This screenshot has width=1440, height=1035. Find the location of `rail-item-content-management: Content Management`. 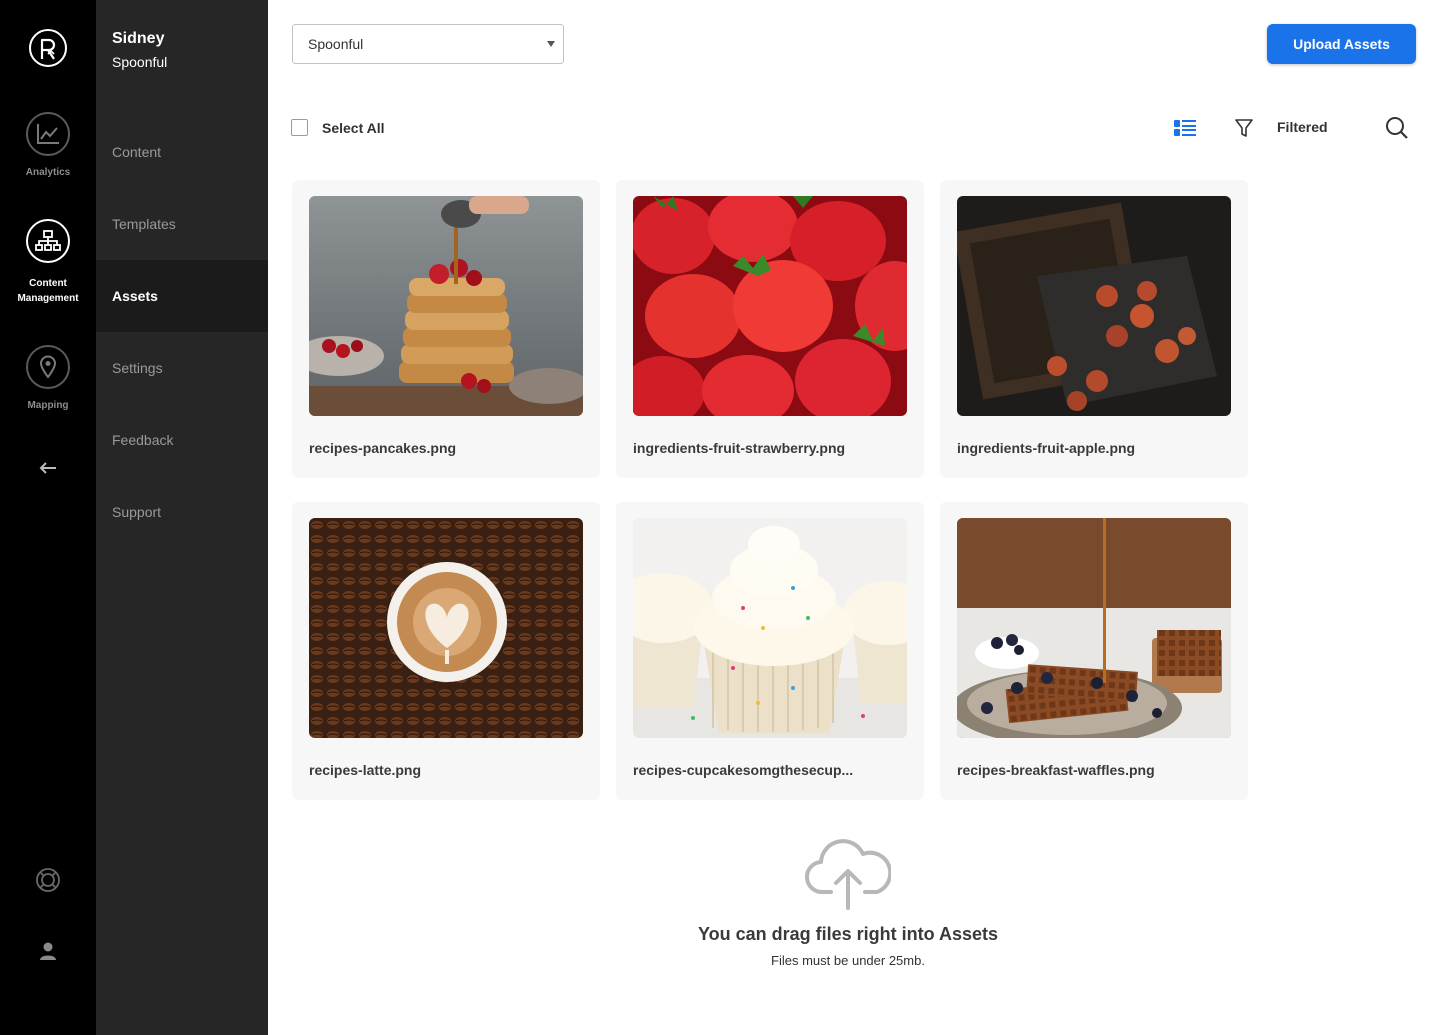

rail-item-content-management: Content Management is located at coordinates (48, 262).